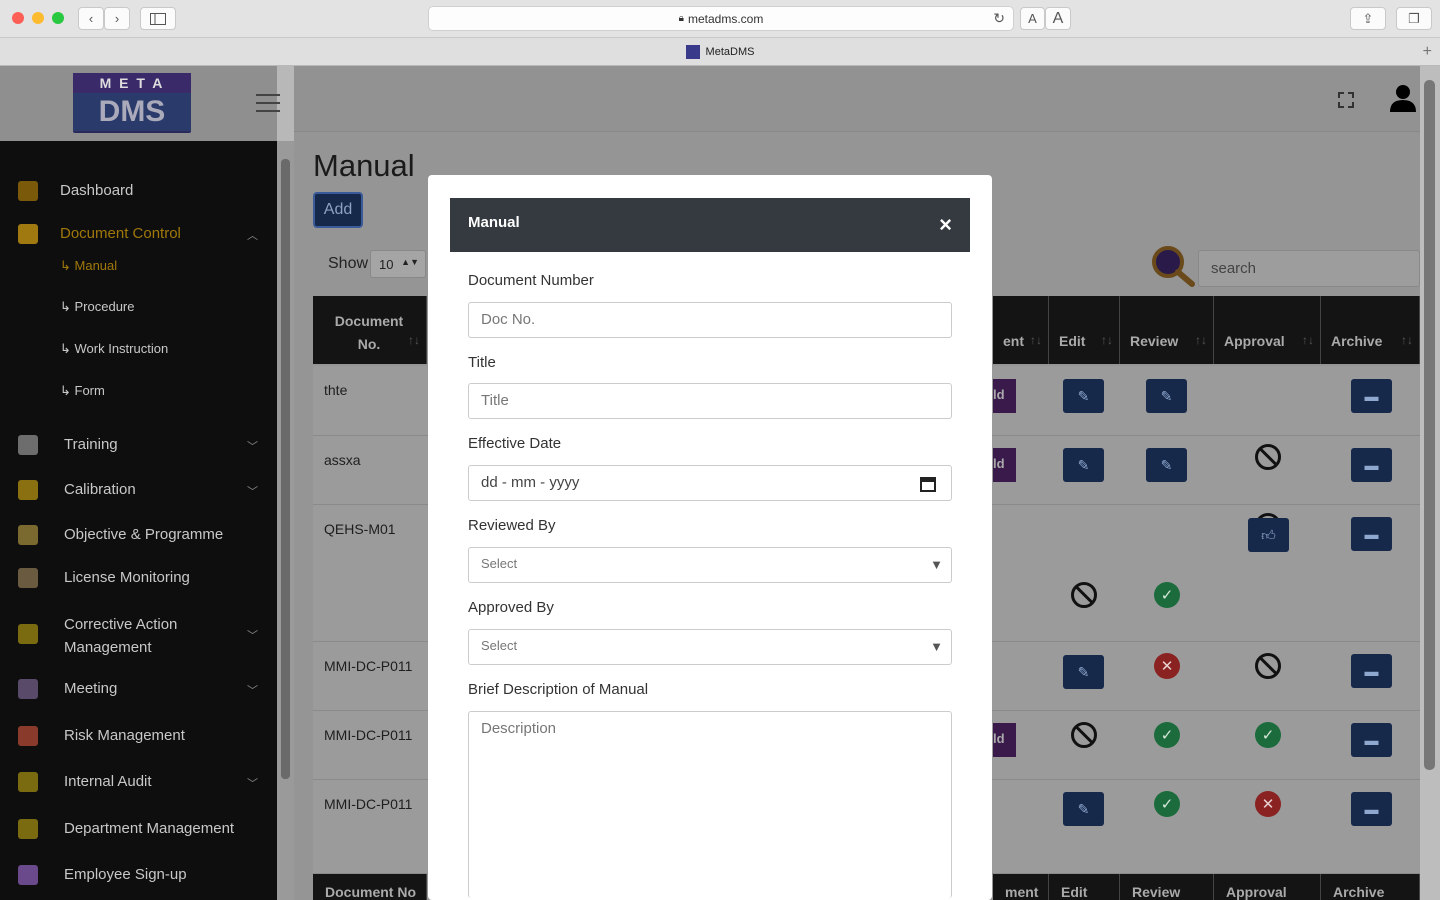 This screenshot has width=1440, height=900. What do you see at coordinates (91, 18) in the screenshot?
I see `back-button: ‹` at bounding box center [91, 18].